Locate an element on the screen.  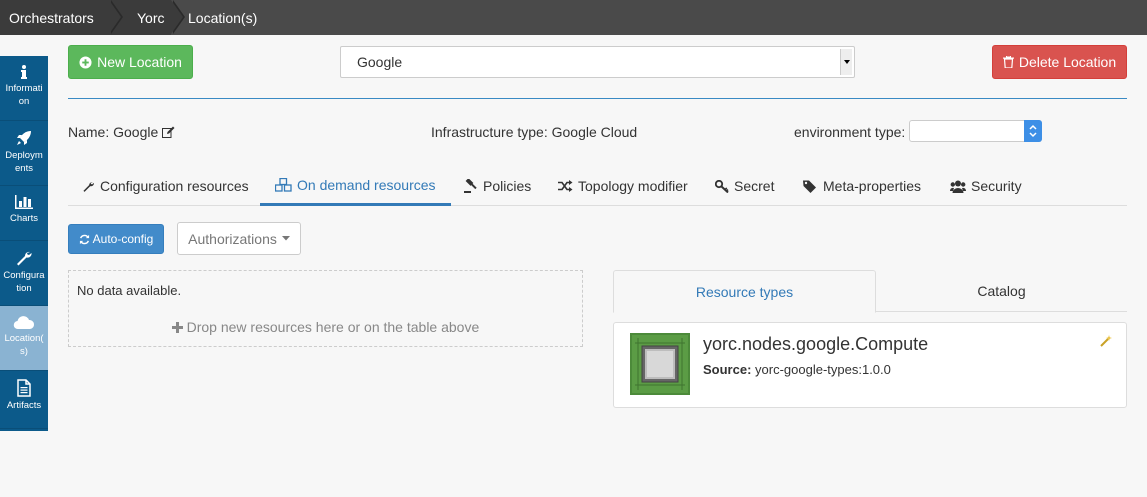
plus-circle-icon is located at coordinates (85, 62).